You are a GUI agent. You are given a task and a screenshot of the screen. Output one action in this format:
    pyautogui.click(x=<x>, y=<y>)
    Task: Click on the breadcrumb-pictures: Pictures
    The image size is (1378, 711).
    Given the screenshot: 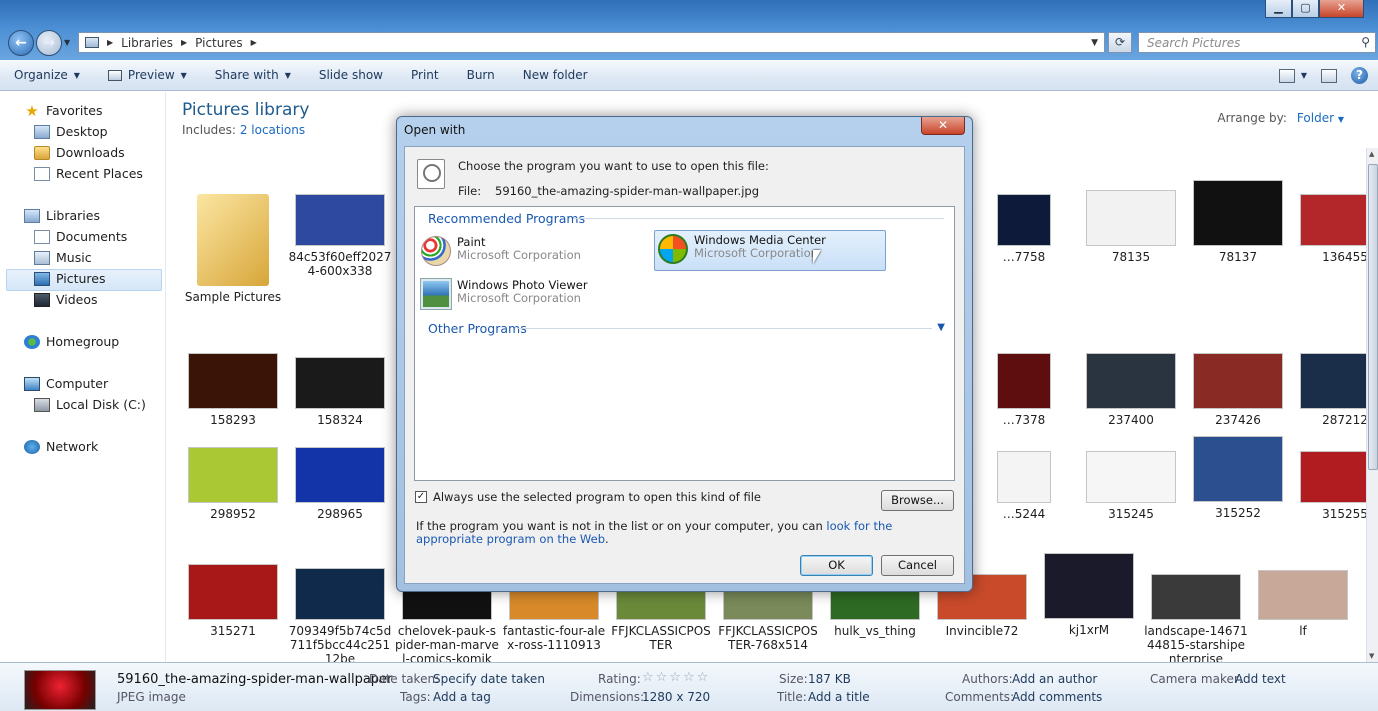 What is the action you would take?
    pyautogui.click(x=219, y=43)
    